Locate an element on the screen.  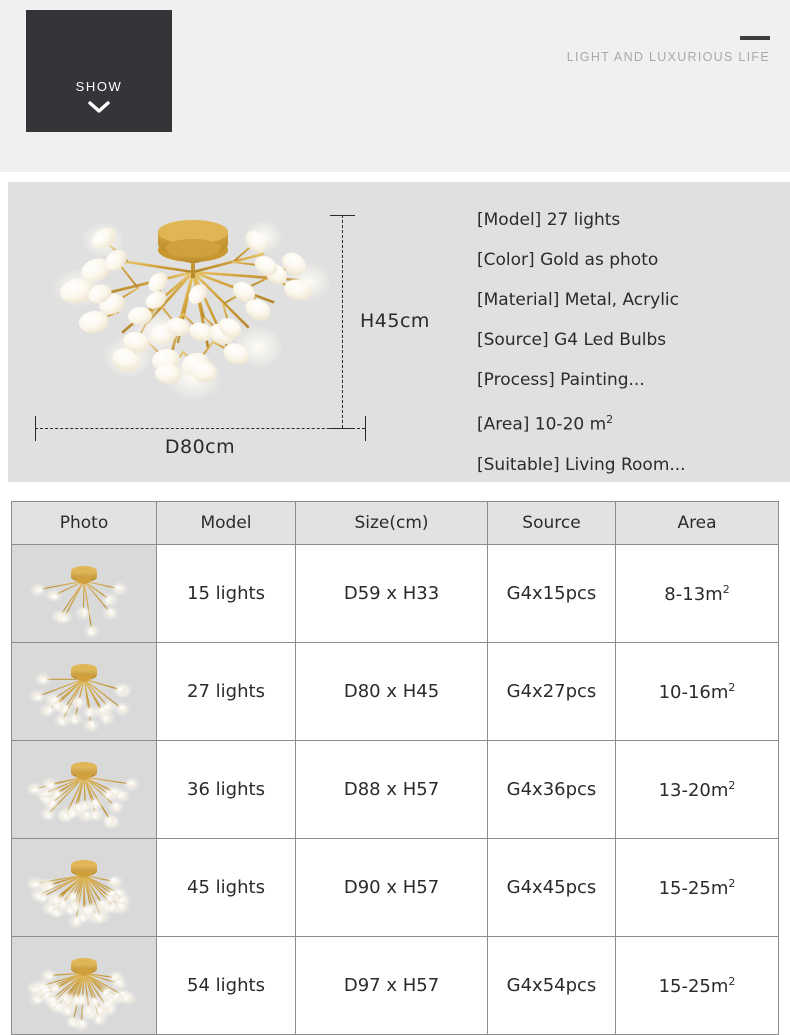
cell-source: G4x27pcs is located at coordinates (551, 691).